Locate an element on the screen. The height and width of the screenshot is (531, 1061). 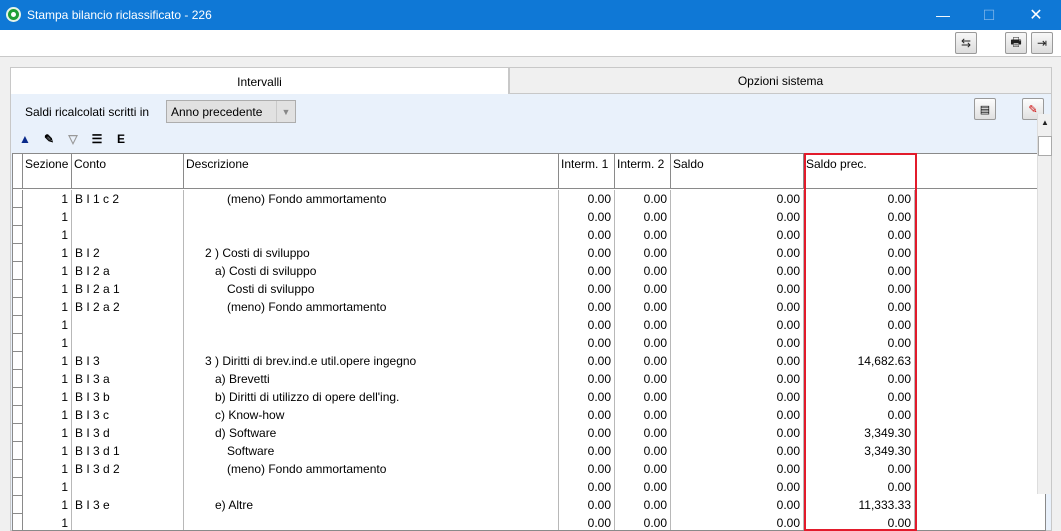
print-icon: 🖶 is located at coordinates (1016, 43).